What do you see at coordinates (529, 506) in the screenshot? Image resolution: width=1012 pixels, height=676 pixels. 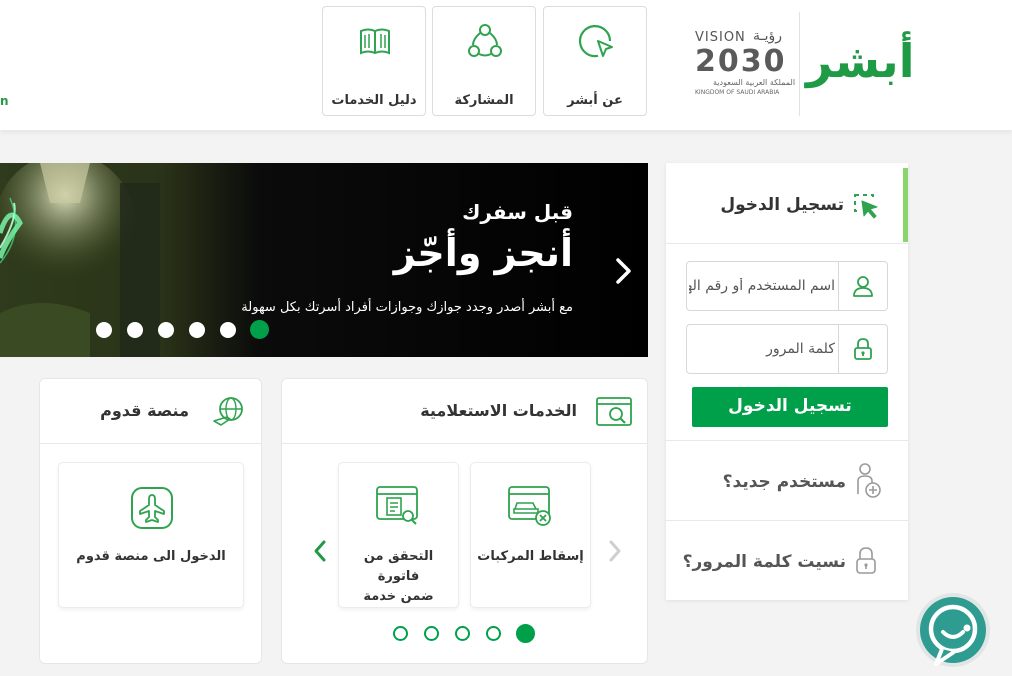 I see `vehicle-remove-icon` at bounding box center [529, 506].